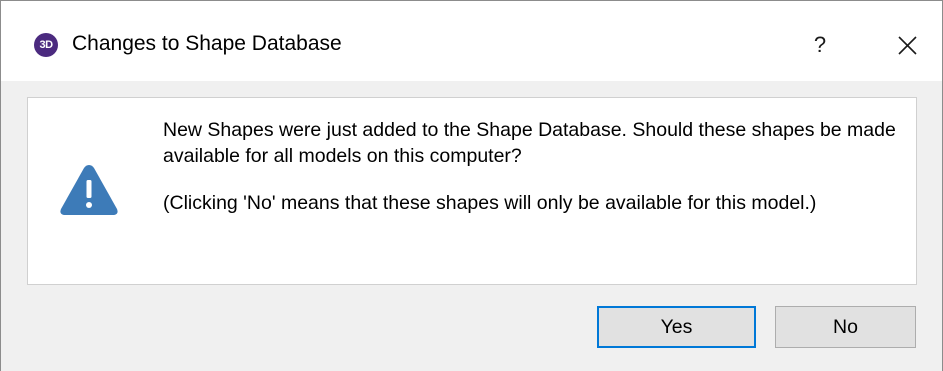 This screenshot has width=943, height=371. Describe the element at coordinates (820, 45) in the screenshot. I see `help-button: ?` at that location.